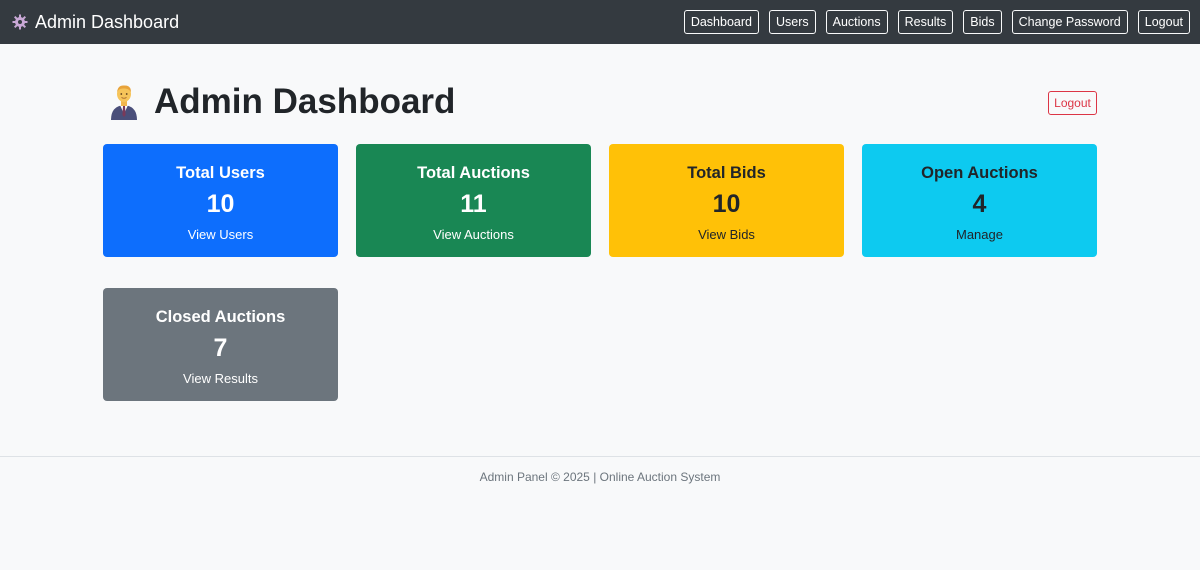 The image size is (1200, 570). I want to click on nav-users-button: Users, so click(792, 22).